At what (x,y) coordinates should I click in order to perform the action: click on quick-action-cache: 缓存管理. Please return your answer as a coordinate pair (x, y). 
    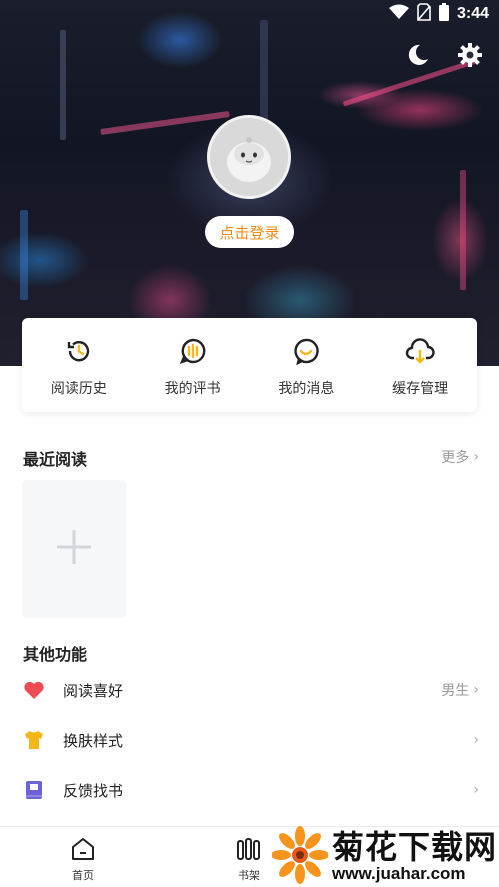
    Looking at the image, I should click on (420, 365).